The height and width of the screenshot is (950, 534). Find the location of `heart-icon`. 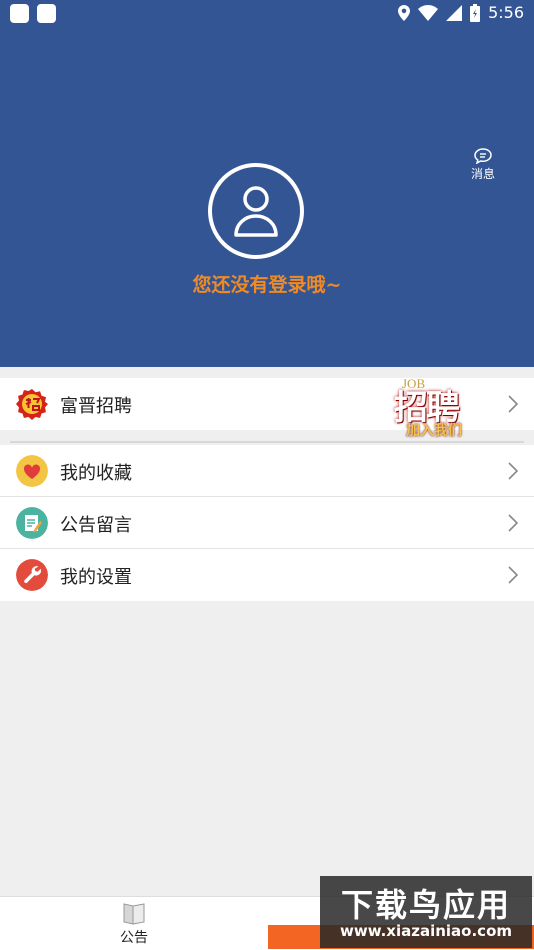

heart-icon is located at coordinates (32, 471).